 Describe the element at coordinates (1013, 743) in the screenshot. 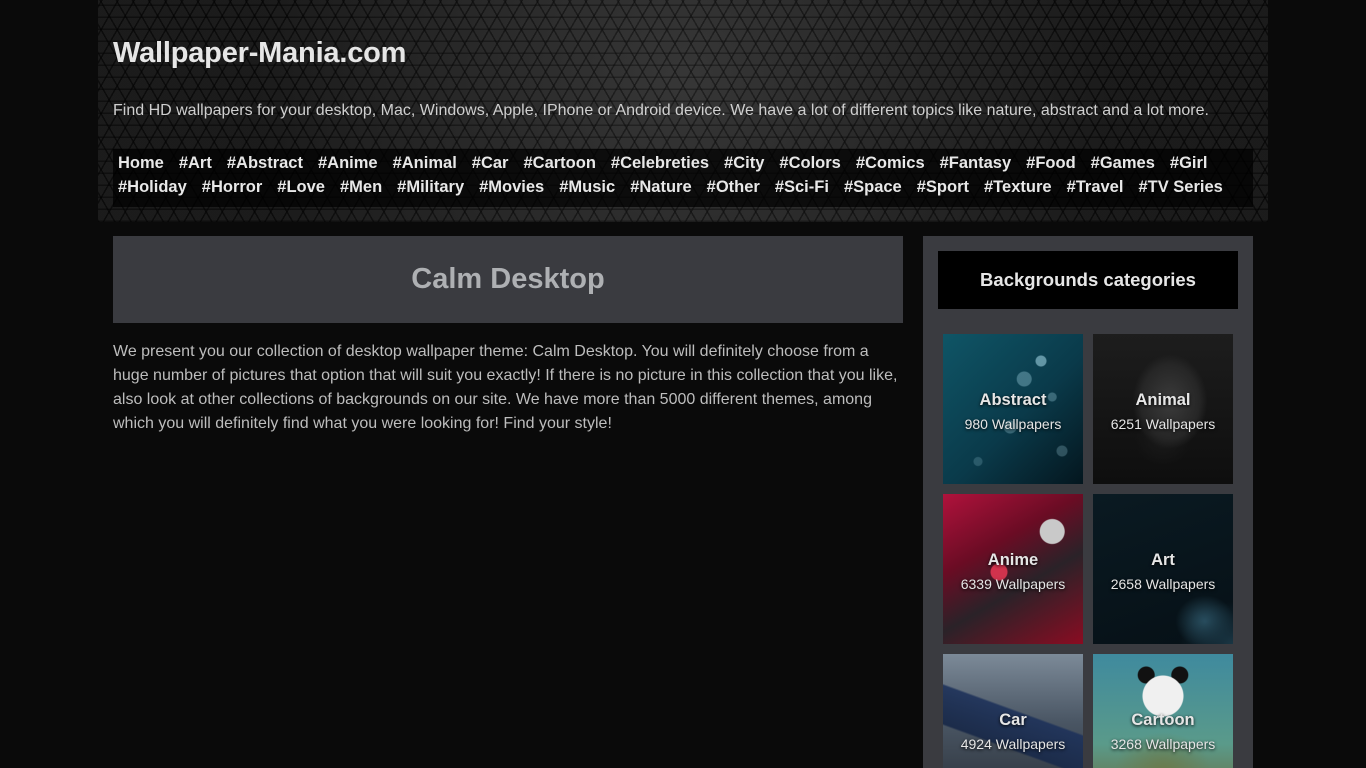

I see `category-count: 4924 Wallpapers` at that location.